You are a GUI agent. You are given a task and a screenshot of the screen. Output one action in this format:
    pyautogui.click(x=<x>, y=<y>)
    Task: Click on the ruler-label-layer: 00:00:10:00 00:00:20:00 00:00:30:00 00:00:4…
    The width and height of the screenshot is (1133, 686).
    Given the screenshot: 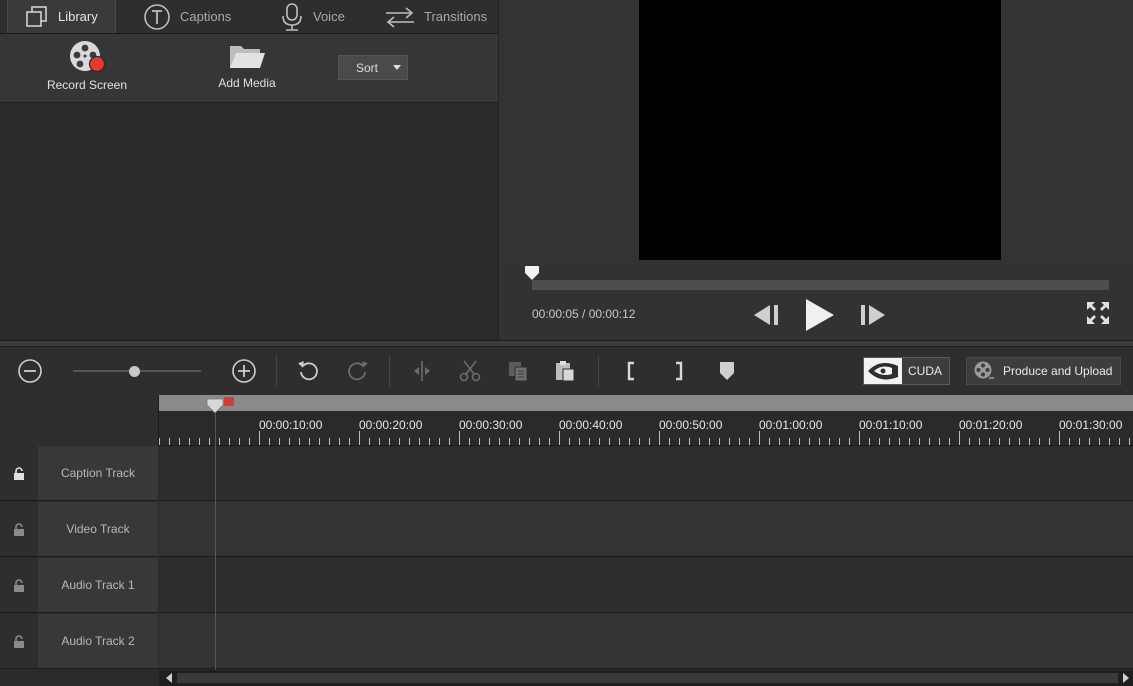 What is the action you would take?
    pyautogui.click(x=646, y=428)
    